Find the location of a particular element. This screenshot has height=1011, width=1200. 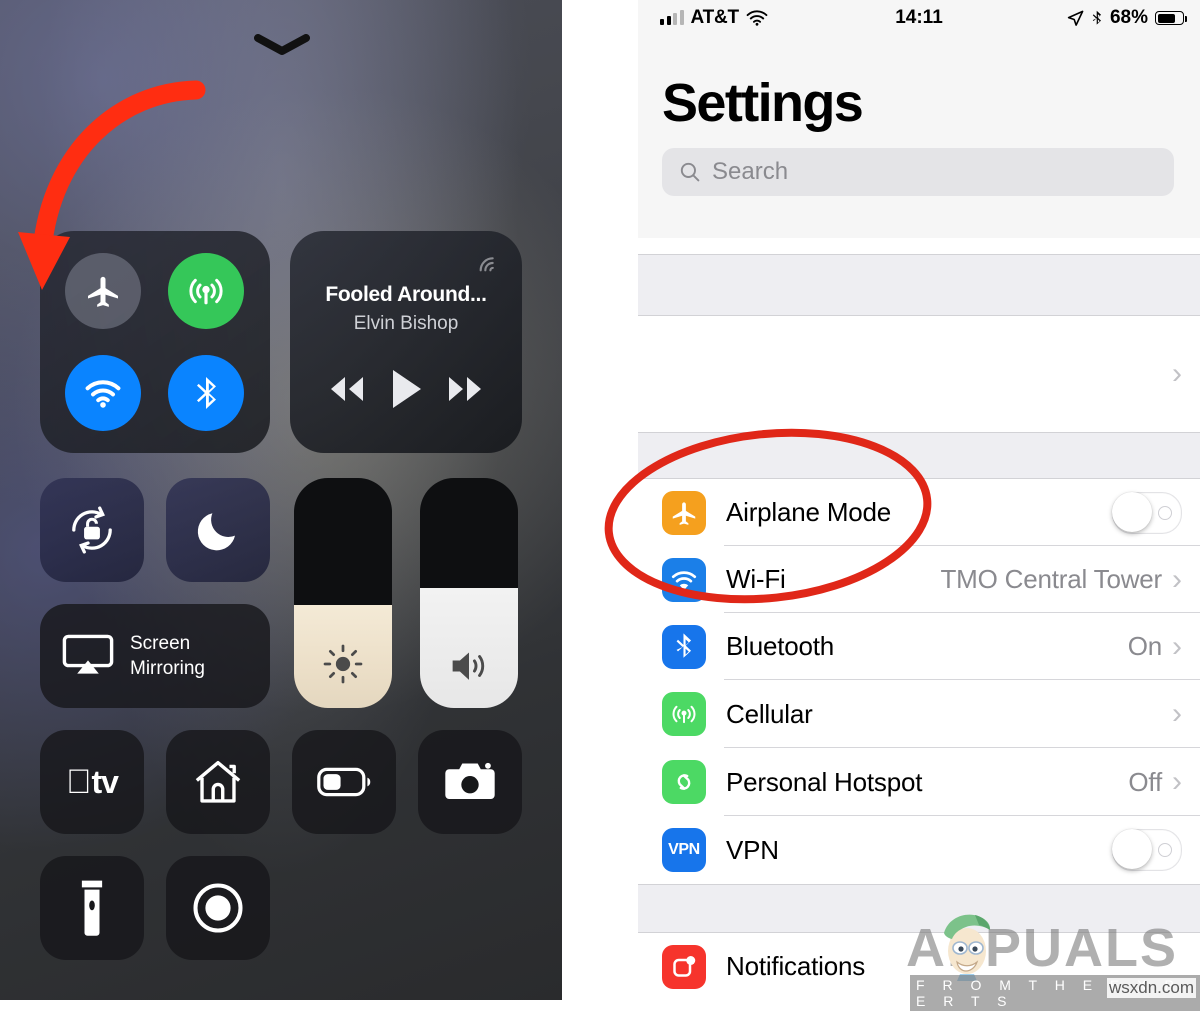

table-row: VPN VPN is located at coordinates (919, 850).